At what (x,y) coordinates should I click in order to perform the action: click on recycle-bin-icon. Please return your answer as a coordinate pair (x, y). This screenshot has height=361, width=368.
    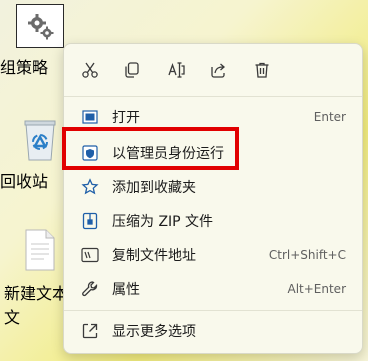
    Looking at the image, I should click on (40, 139).